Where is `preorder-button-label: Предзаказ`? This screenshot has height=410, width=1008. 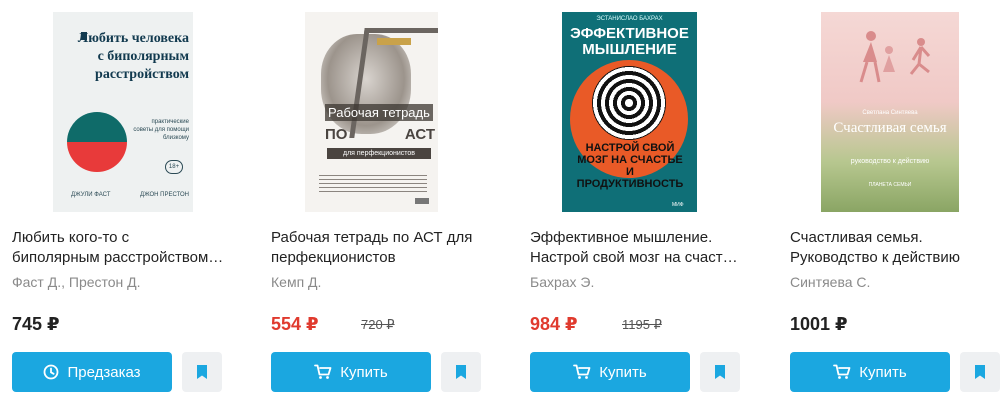
preorder-button-label: Предзаказ is located at coordinates (104, 372).